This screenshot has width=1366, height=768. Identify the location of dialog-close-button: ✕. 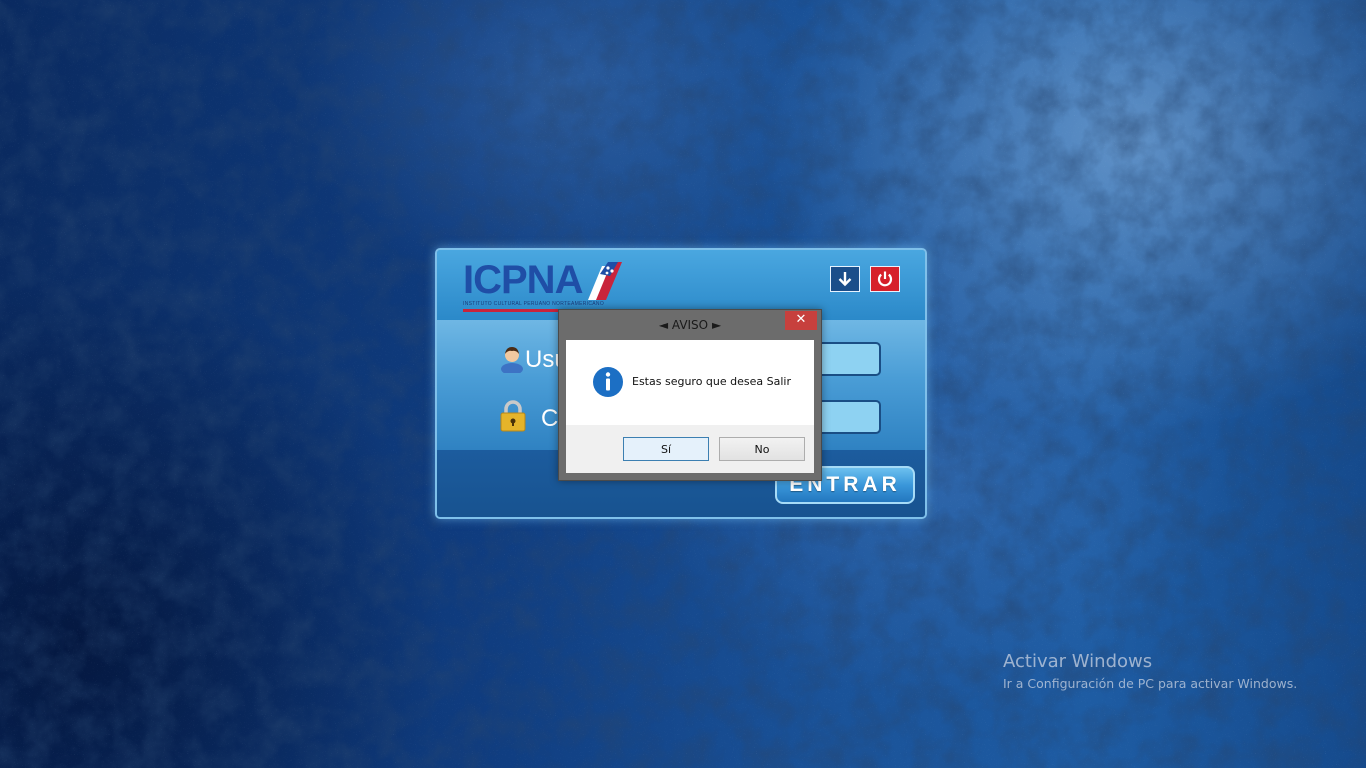
(801, 320).